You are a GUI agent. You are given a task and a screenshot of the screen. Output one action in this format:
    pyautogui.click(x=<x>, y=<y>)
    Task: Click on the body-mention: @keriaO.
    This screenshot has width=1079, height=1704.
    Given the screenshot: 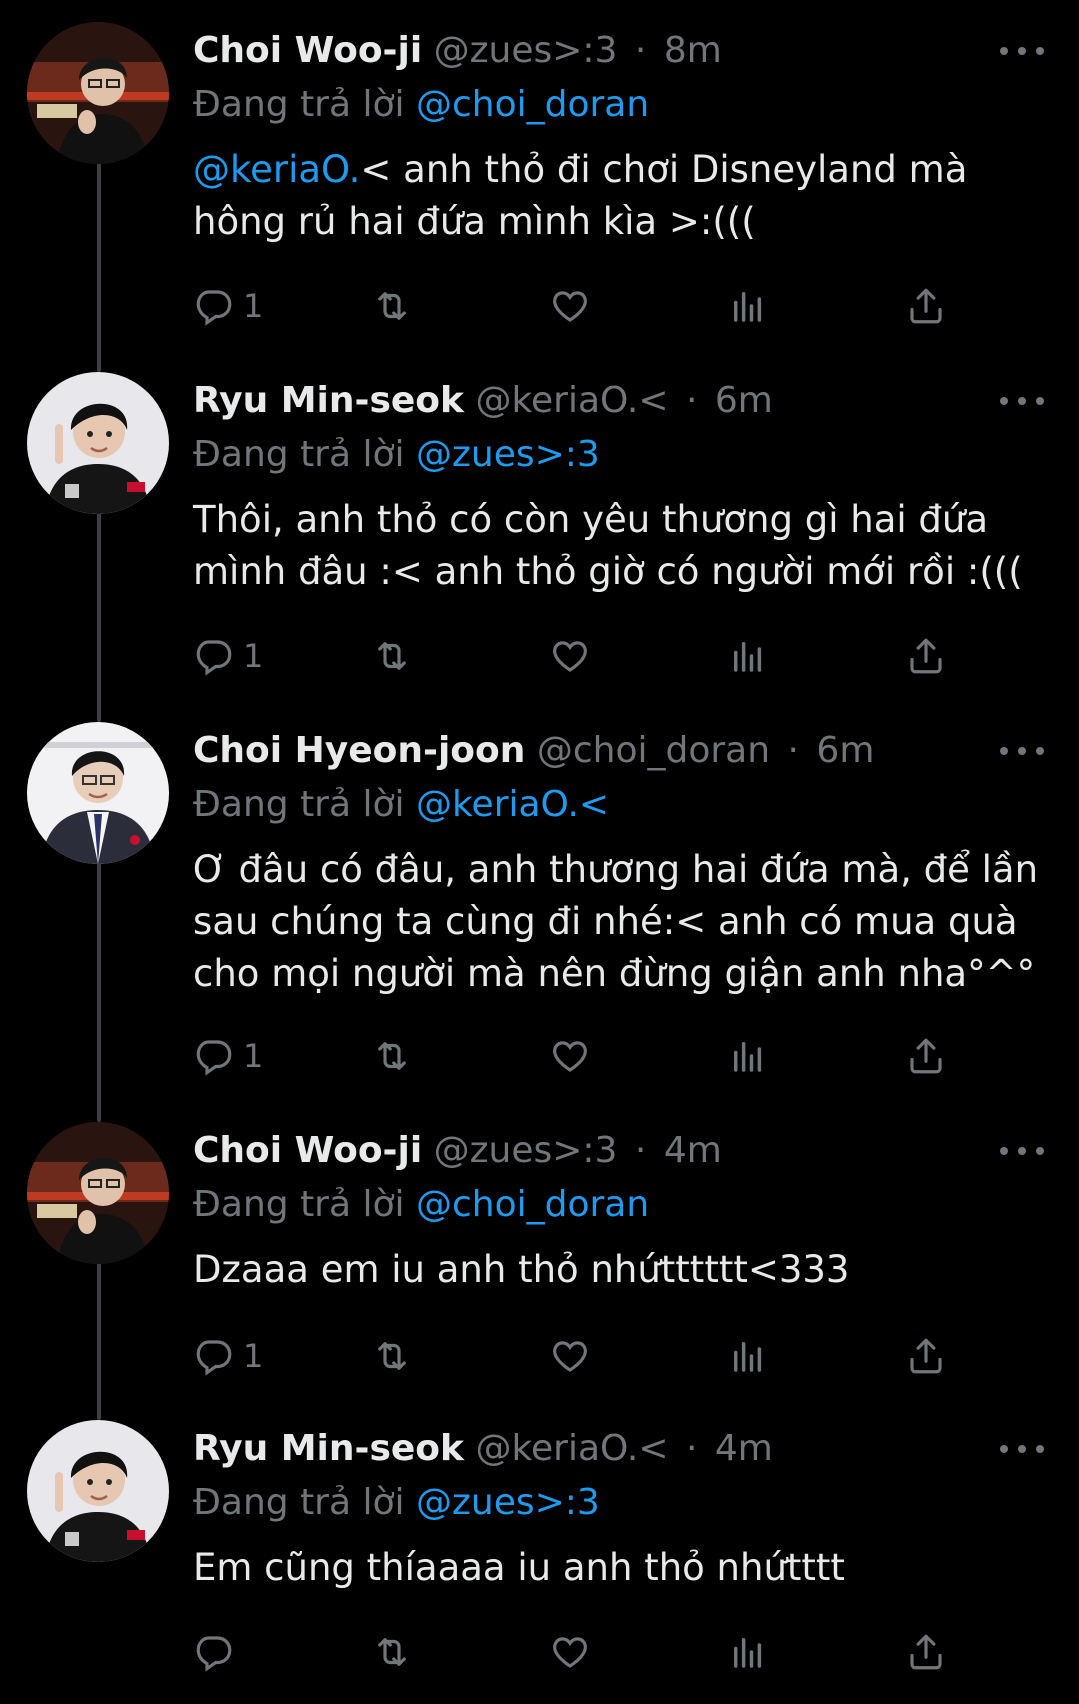 What is the action you would take?
    pyautogui.click(x=276, y=169)
    